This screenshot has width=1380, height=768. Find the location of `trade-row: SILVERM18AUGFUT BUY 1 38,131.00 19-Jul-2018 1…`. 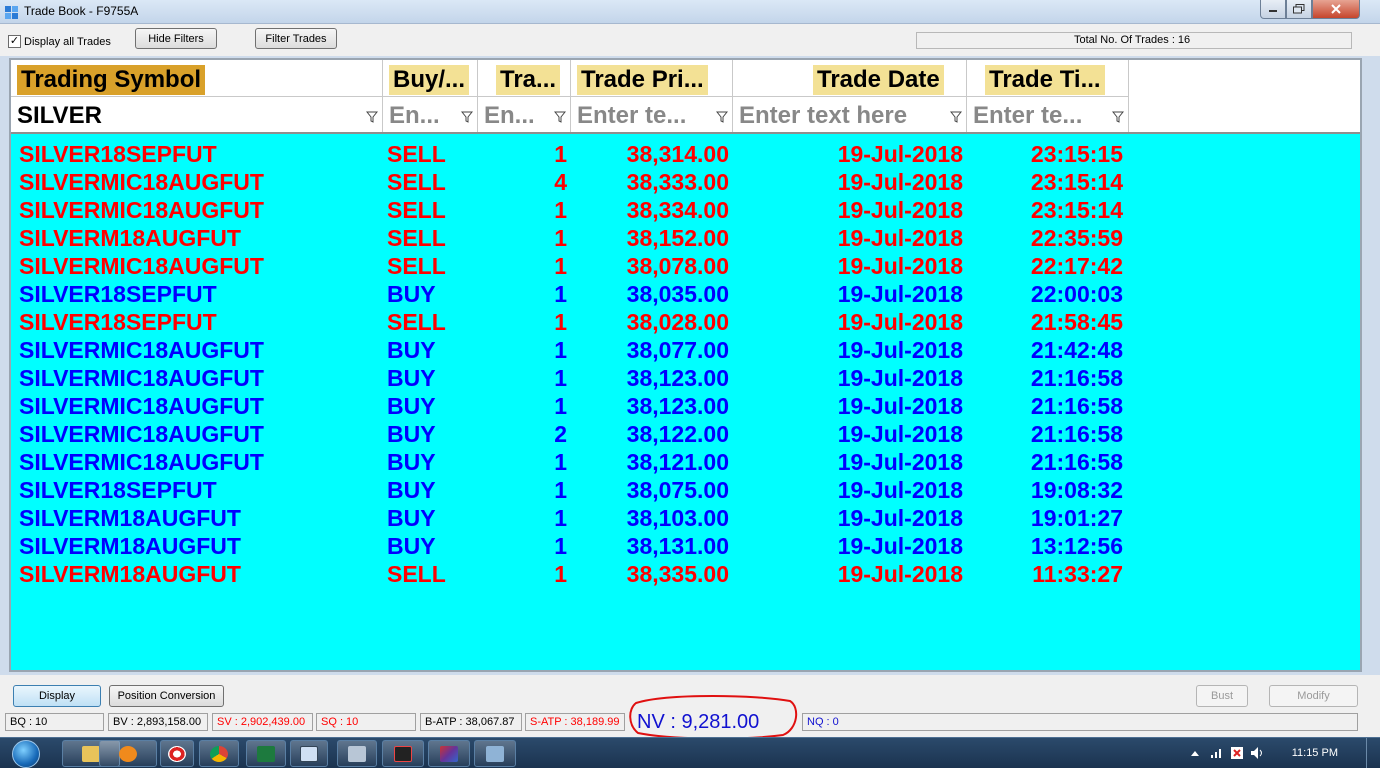

trade-row: SILVERM18AUGFUT BUY 1 38,131.00 19-Jul-2018 1… is located at coordinates (685, 546).